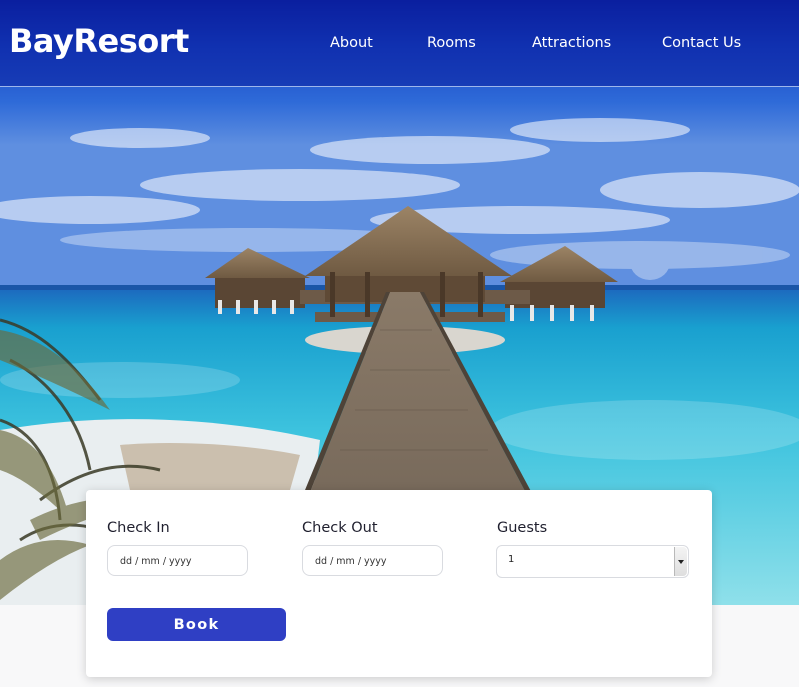 This screenshot has height=687, width=799. What do you see at coordinates (138, 528) in the screenshot?
I see `check-in-label: Check In` at bounding box center [138, 528].